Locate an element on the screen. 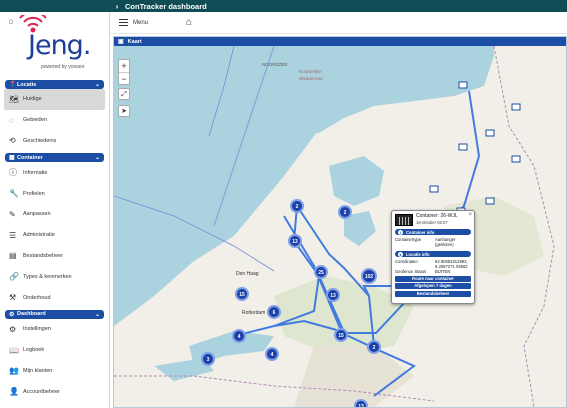 The image size is (567, 408). zoom-out-button: − is located at coordinates (124, 78).